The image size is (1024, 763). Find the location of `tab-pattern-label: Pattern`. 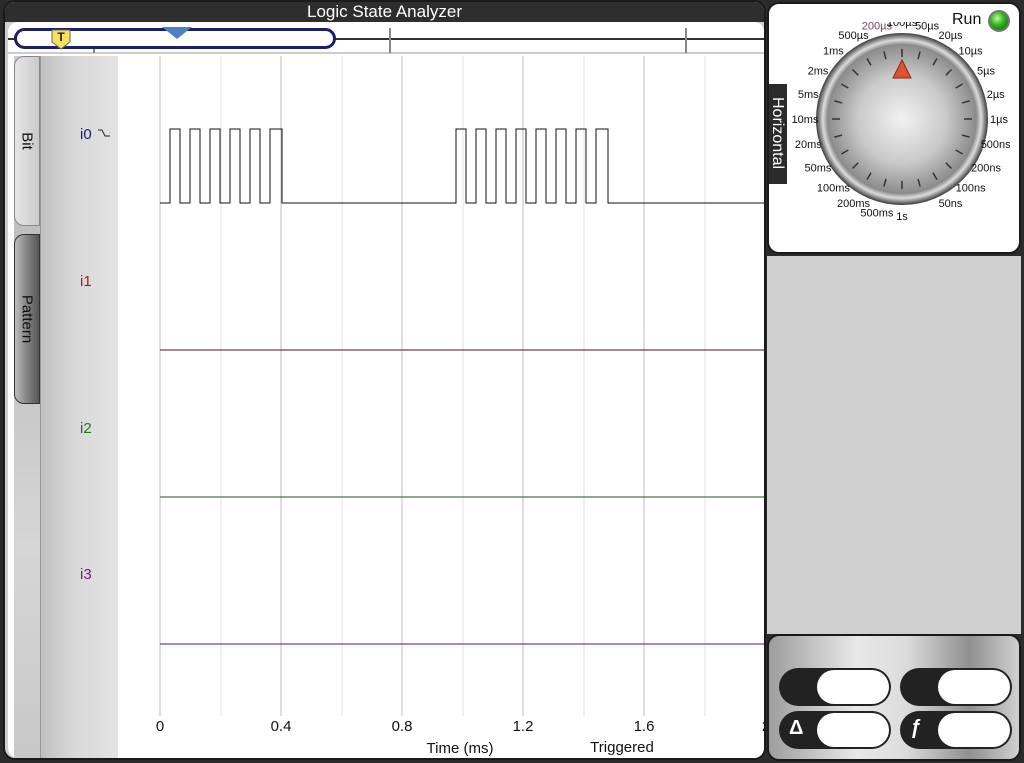

tab-pattern-label: Pattern is located at coordinates (27, 319).